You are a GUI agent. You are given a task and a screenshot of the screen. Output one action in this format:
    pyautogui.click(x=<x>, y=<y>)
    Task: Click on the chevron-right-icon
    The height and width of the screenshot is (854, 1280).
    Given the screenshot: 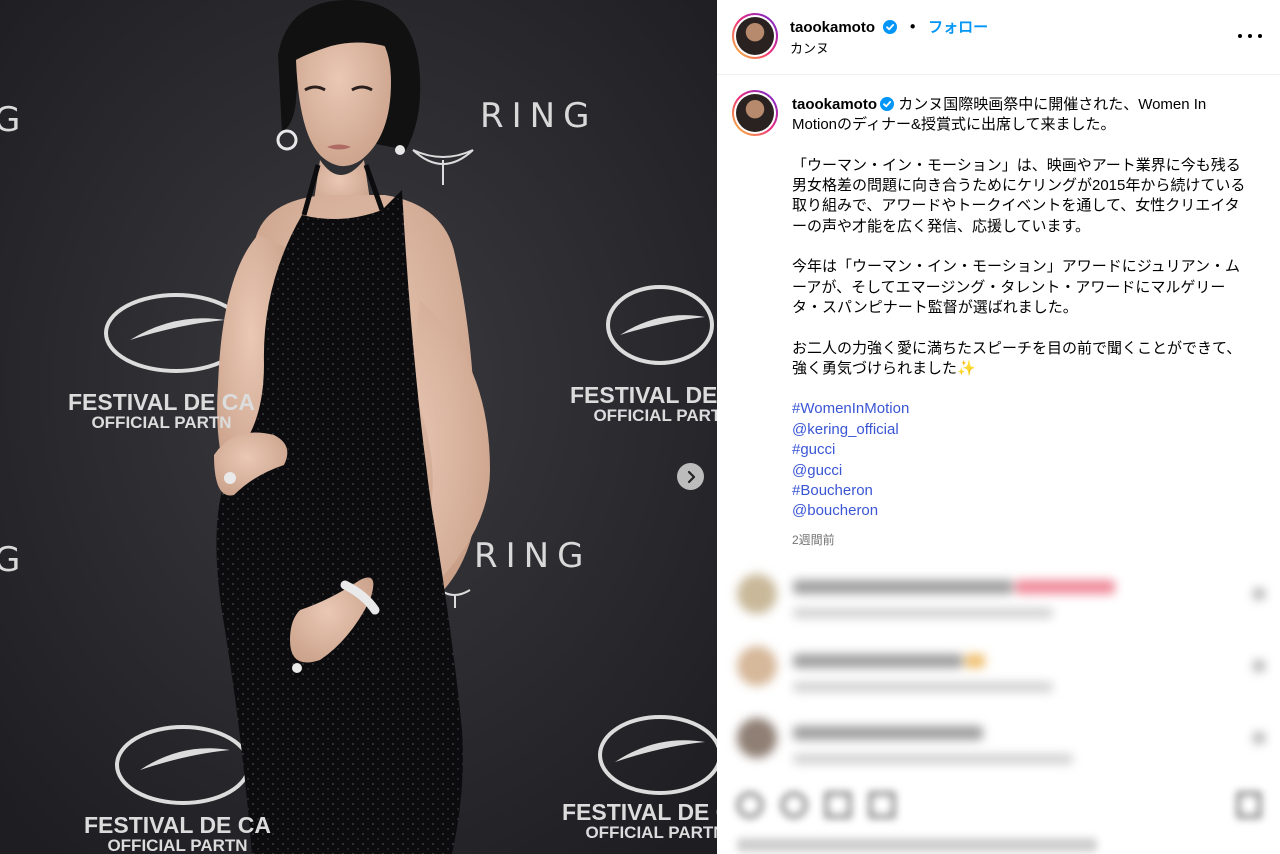 What is the action you would take?
    pyautogui.click(x=691, y=476)
    